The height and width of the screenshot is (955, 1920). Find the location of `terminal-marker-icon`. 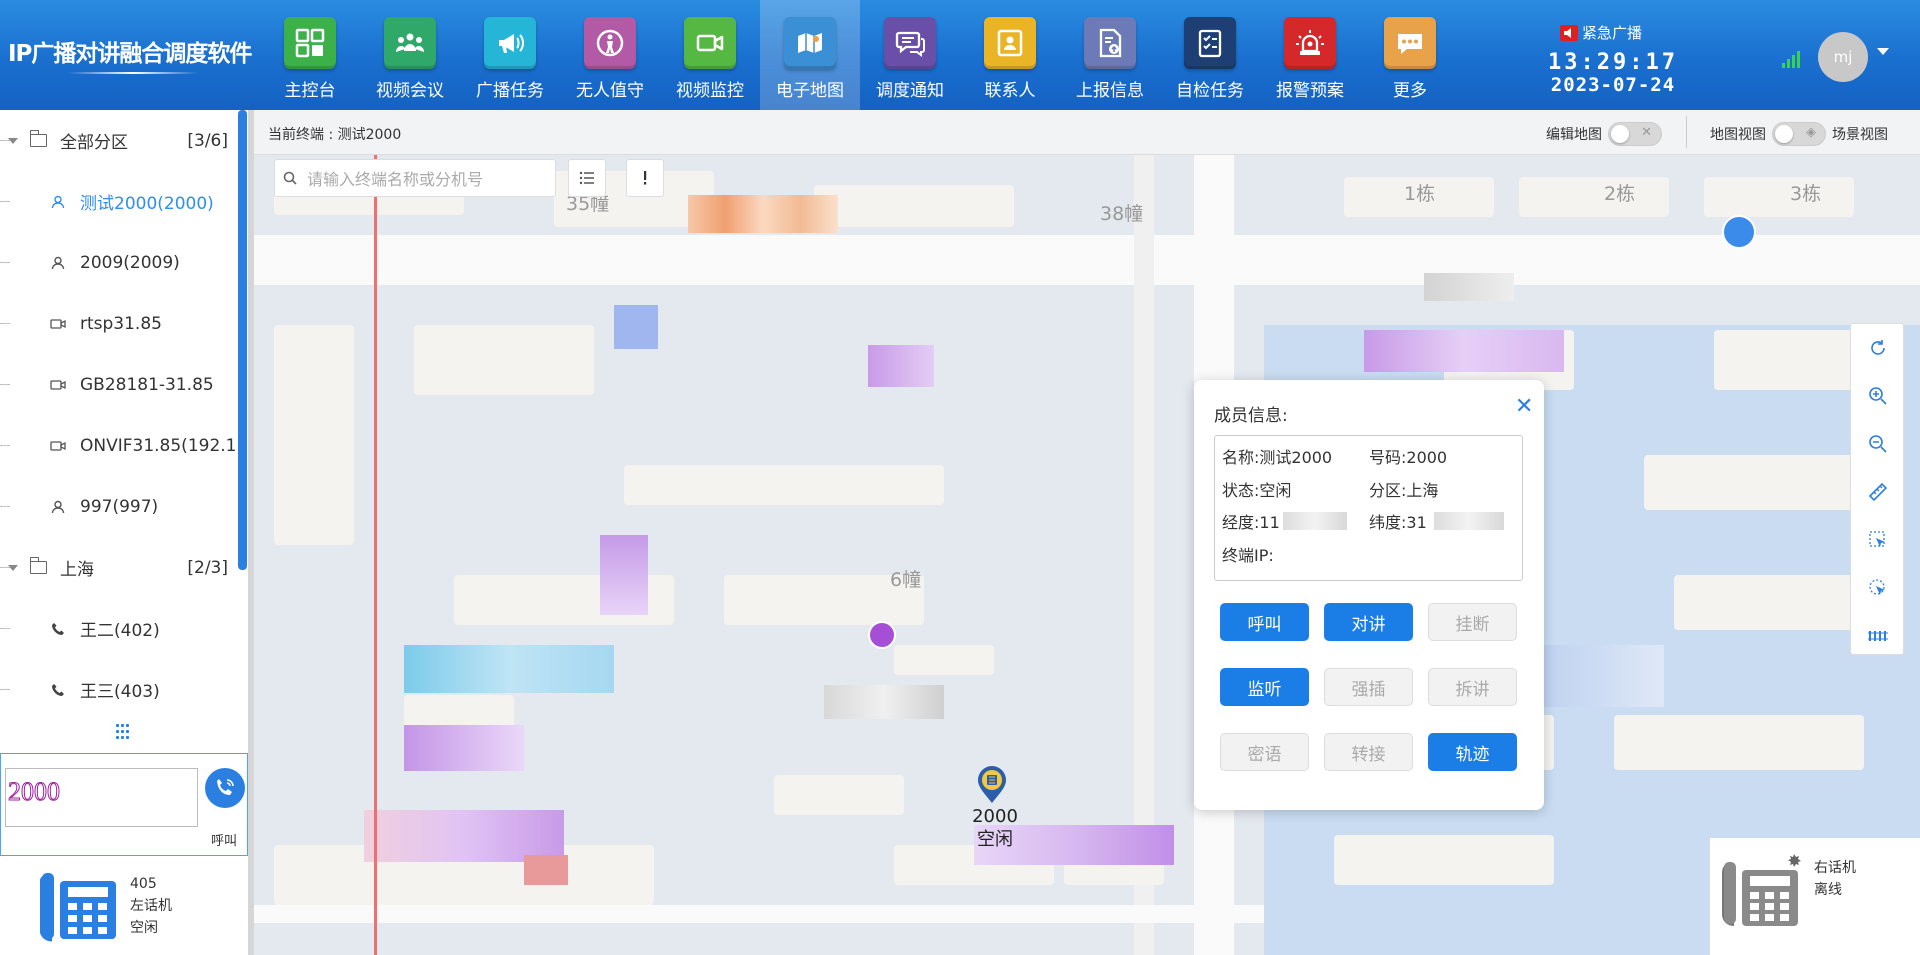

terminal-marker-icon is located at coordinates (992, 785).